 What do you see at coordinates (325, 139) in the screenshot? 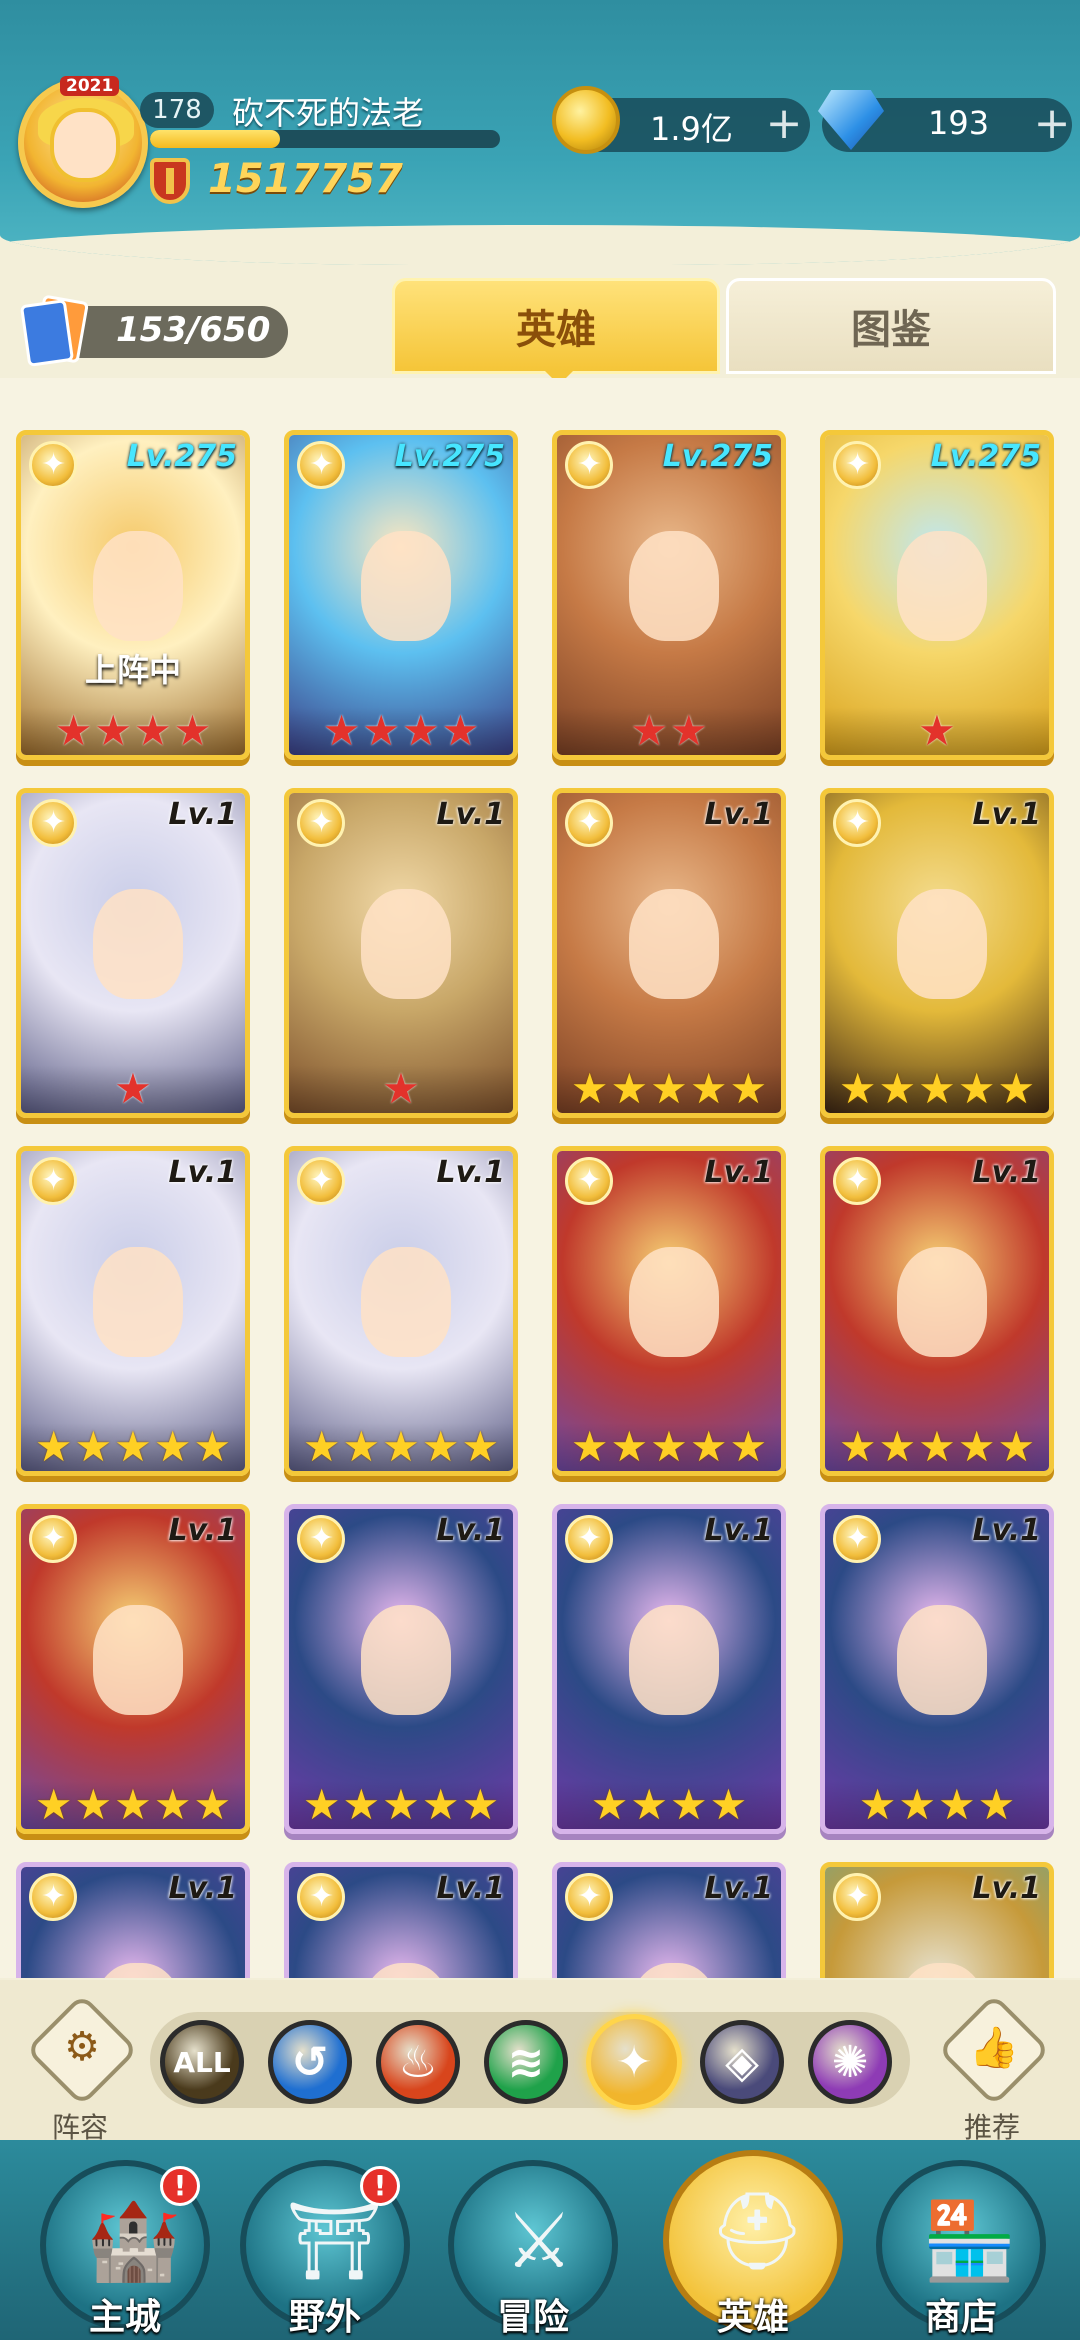
I see `xp-bar` at bounding box center [325, 139].